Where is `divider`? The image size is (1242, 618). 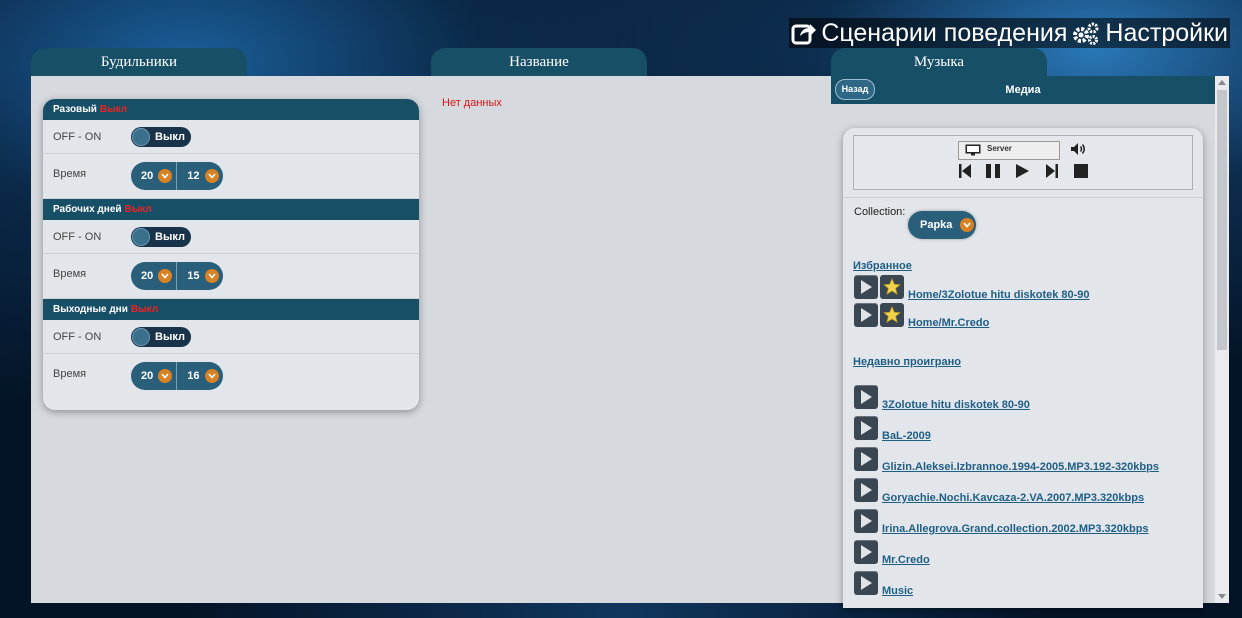
divider is located at coordinates (1023, 197).